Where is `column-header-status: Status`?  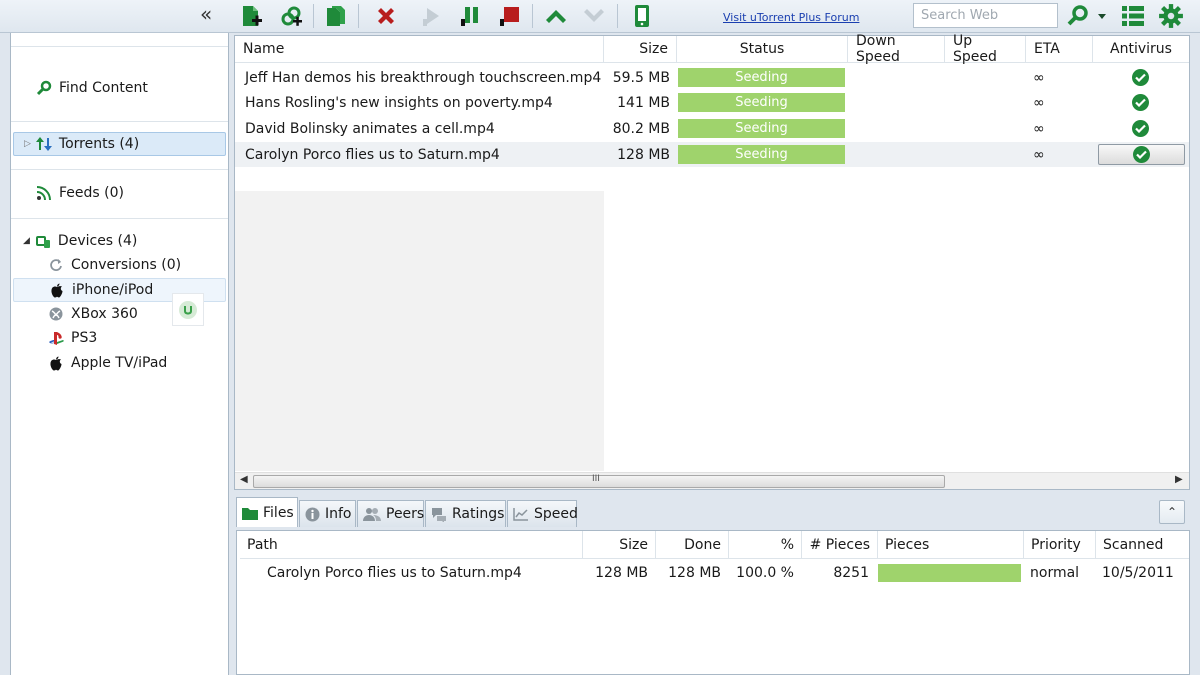
column-header-status: Status is located at coordinates (762, 49).